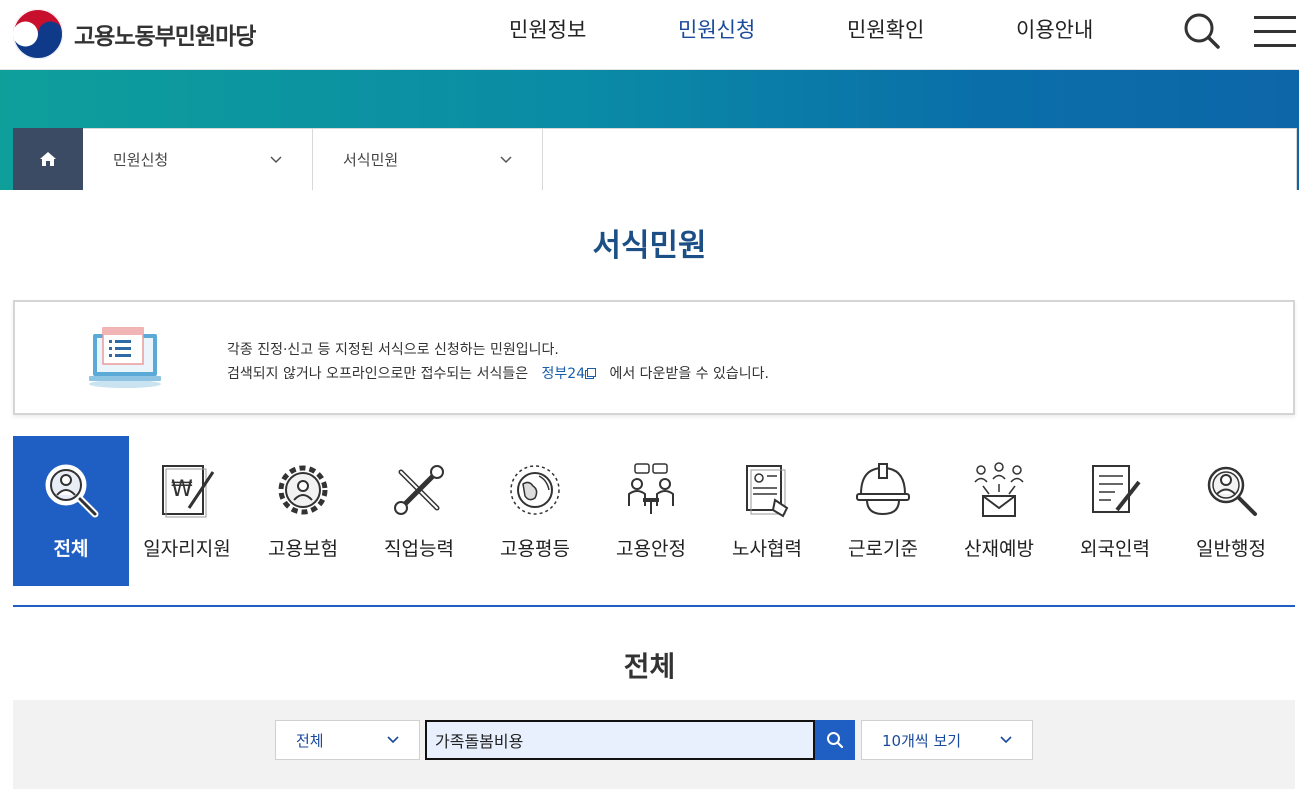 The height and width of the screenshot is (789, 1299). Describe the element at coordinates (767, 491) in the screenshot. I see `document-hand-icon` at that location.